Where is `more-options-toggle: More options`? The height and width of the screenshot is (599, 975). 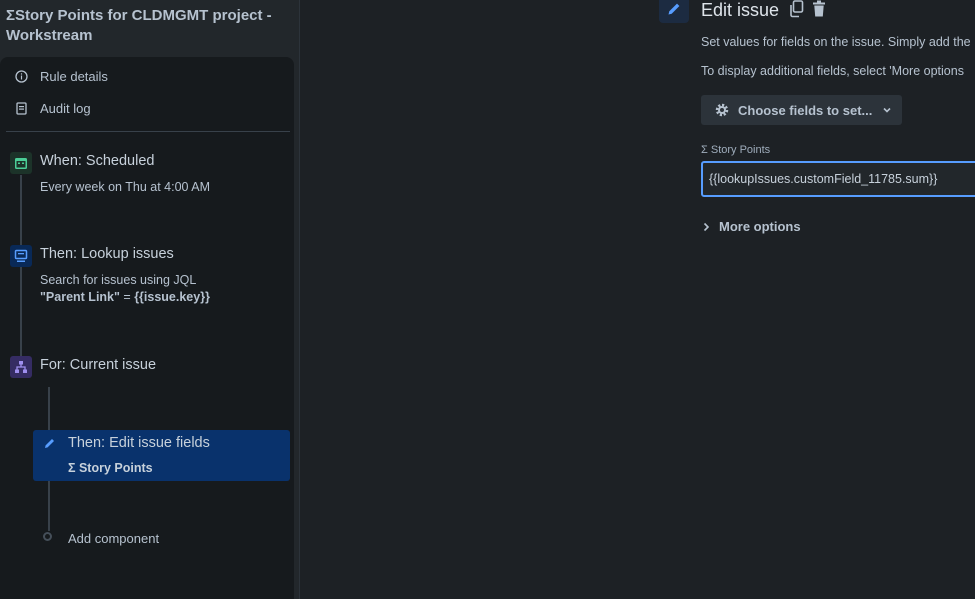 more-options-toggle: More options is located at coordinates (752, 226).